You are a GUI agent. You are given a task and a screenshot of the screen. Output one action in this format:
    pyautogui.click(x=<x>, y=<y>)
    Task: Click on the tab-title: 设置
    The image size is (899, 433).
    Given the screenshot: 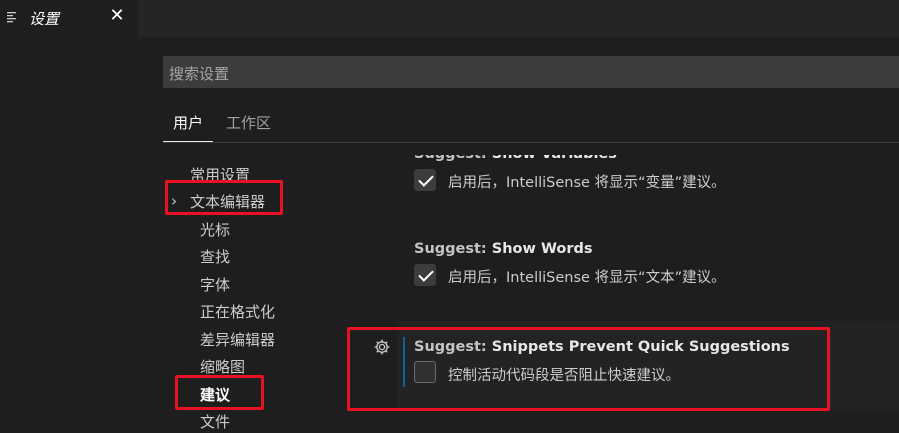 What is the action you would take?
    pyautogui.click(x=44, y=19)
    